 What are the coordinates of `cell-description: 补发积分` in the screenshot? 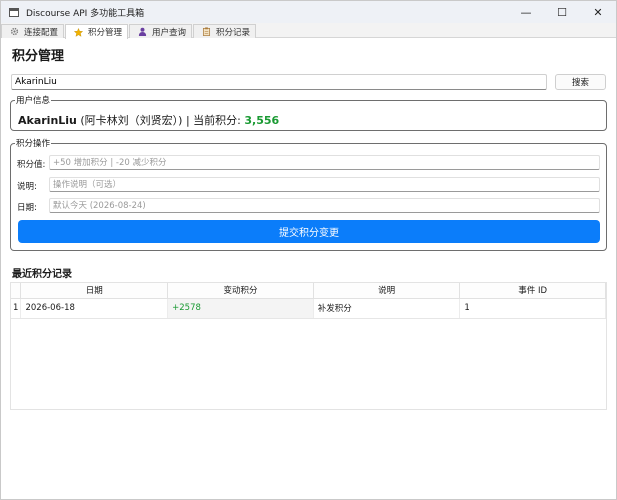 It's located at (387, 308).